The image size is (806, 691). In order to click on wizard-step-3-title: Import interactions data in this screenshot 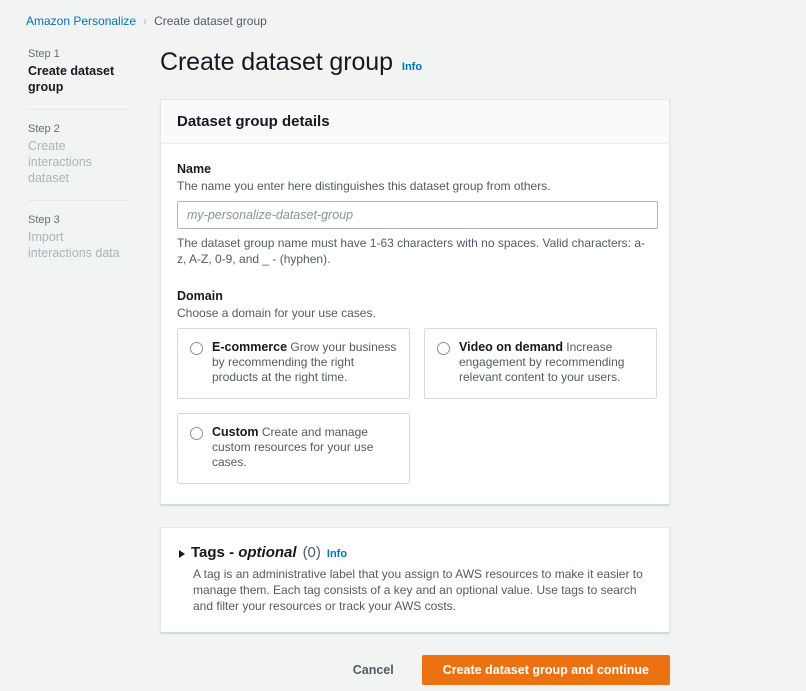, I will do `click(74, 245)`.